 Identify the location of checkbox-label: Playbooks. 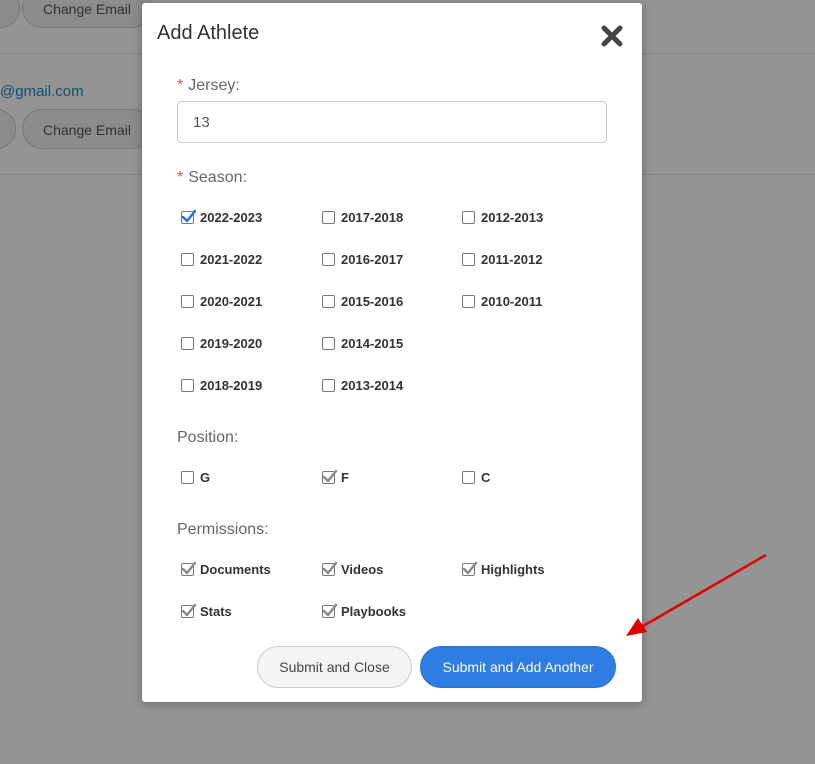
(374, 611).